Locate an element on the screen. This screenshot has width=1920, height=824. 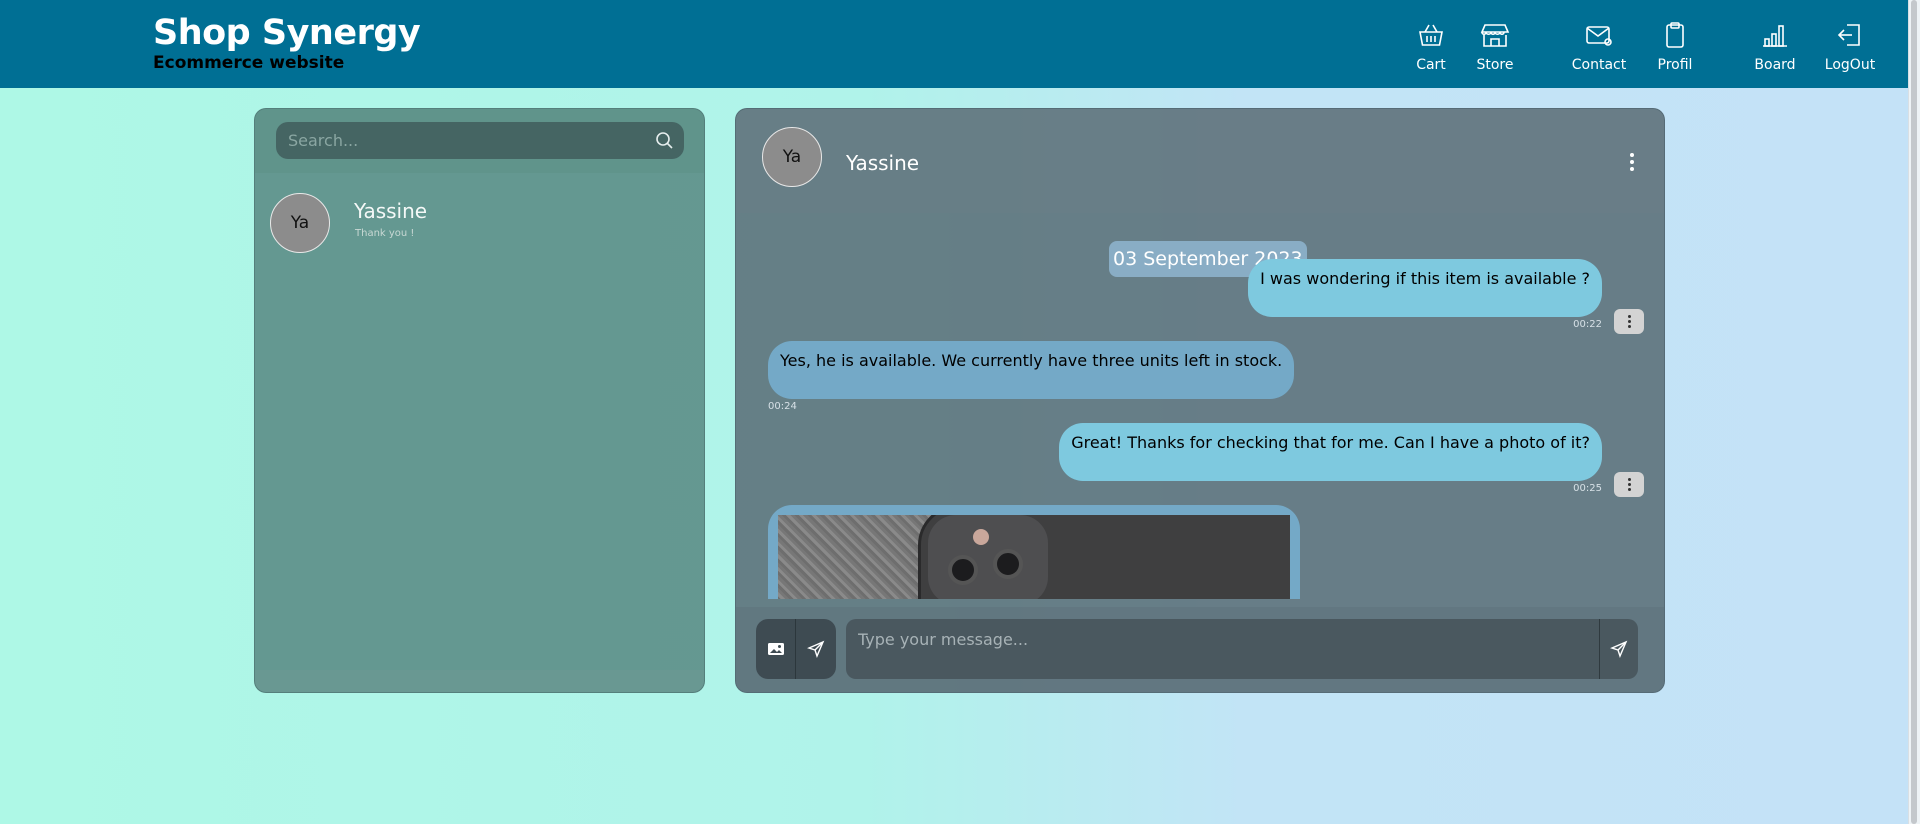
store-icon is located at coordinates (1495, 35).